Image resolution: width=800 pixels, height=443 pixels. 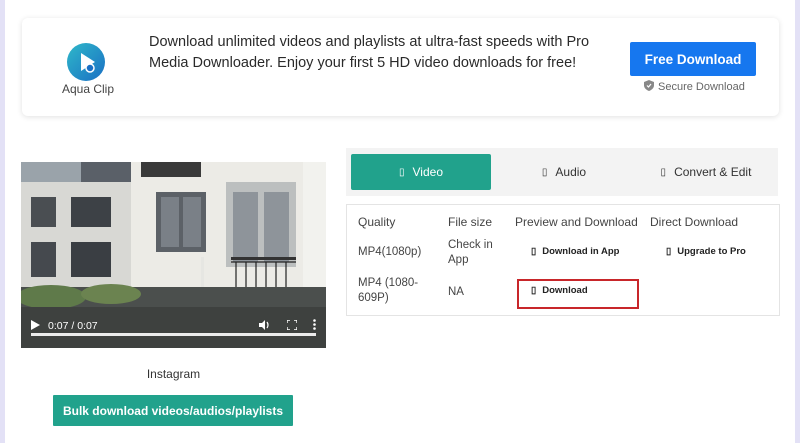 I want to click on row2-quality: MP4 (1080-609P), so click(x=388, y=290).